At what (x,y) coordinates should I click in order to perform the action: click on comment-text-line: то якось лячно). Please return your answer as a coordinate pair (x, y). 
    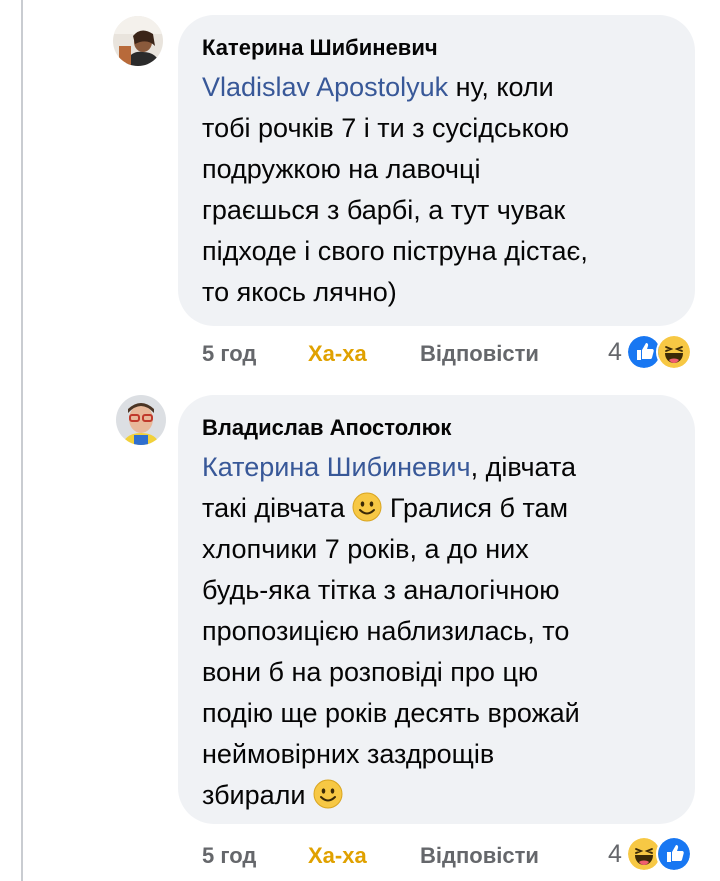
    Looking at the image, I should click on (299, 292).